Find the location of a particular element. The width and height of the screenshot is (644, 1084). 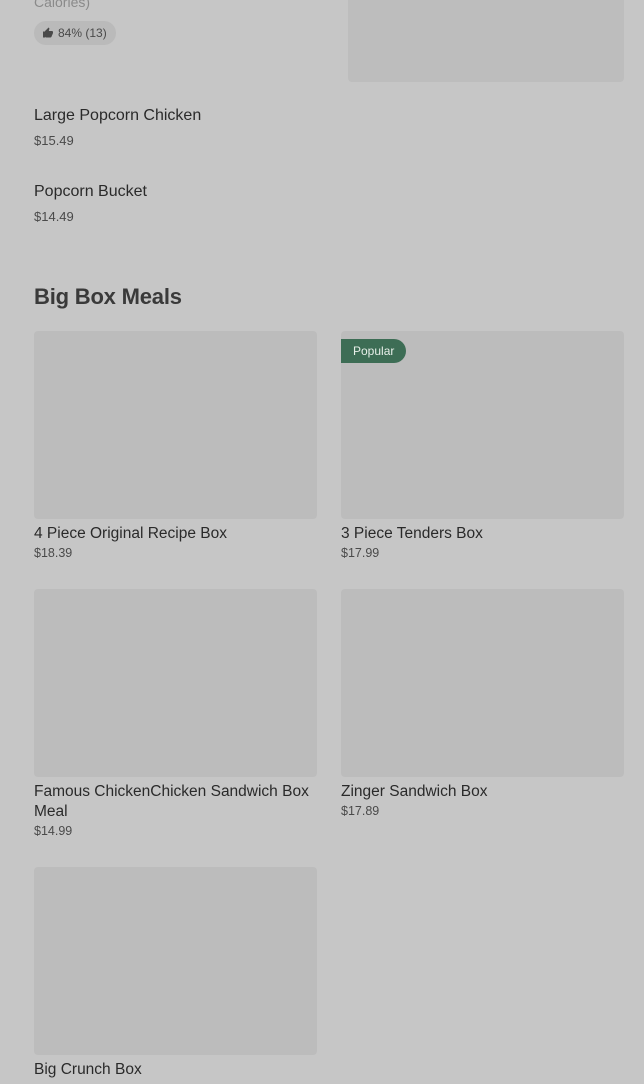

item-price: $14.99 is located at coordinates (53, 831).